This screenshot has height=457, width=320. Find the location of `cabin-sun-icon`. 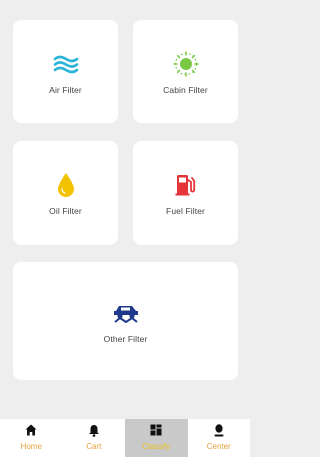

cabin-sun-icon is located at coordinates (186, 64).